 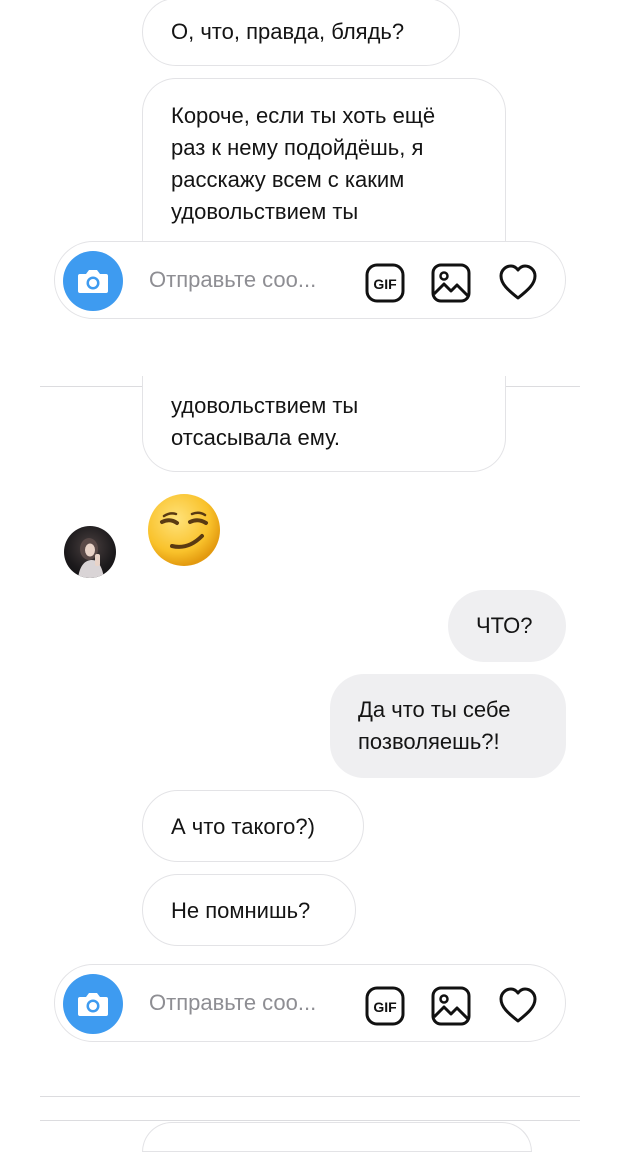 I want to click on avatar, so click(x=90, y=552).